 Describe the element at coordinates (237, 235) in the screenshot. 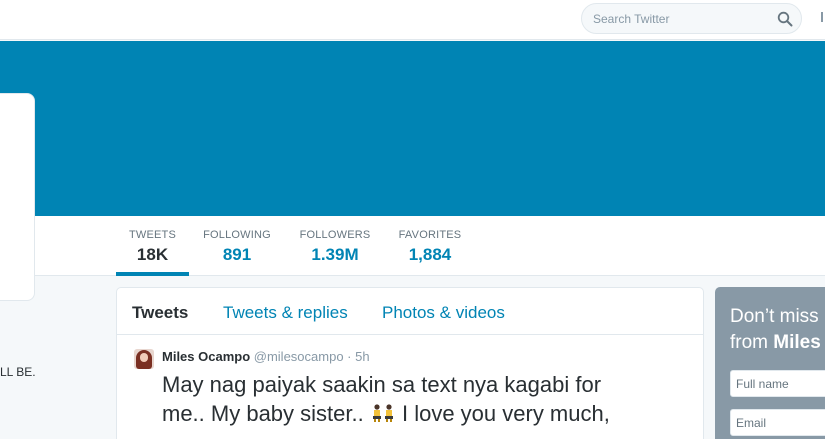

I see `stat-label: FOLLOWING` at that location.